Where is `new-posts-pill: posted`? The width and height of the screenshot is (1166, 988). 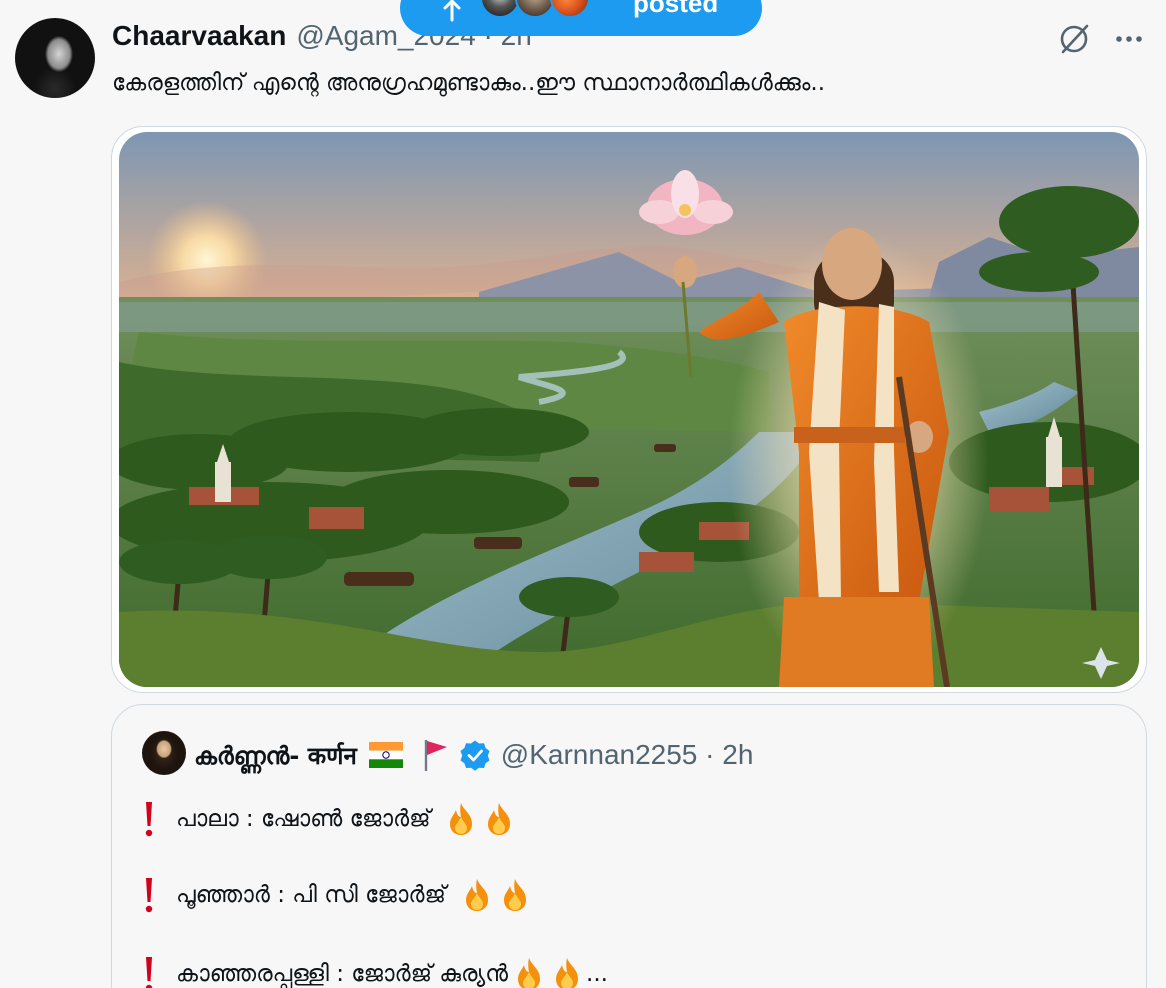 new-posts-pill: posted is located at coordinates (581, 18).